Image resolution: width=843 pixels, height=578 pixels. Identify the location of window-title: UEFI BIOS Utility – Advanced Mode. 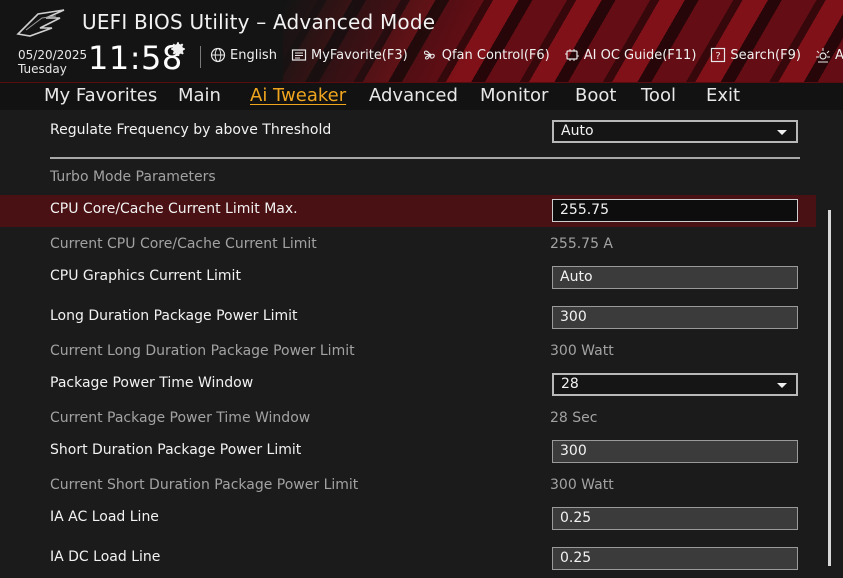
(259, 22).